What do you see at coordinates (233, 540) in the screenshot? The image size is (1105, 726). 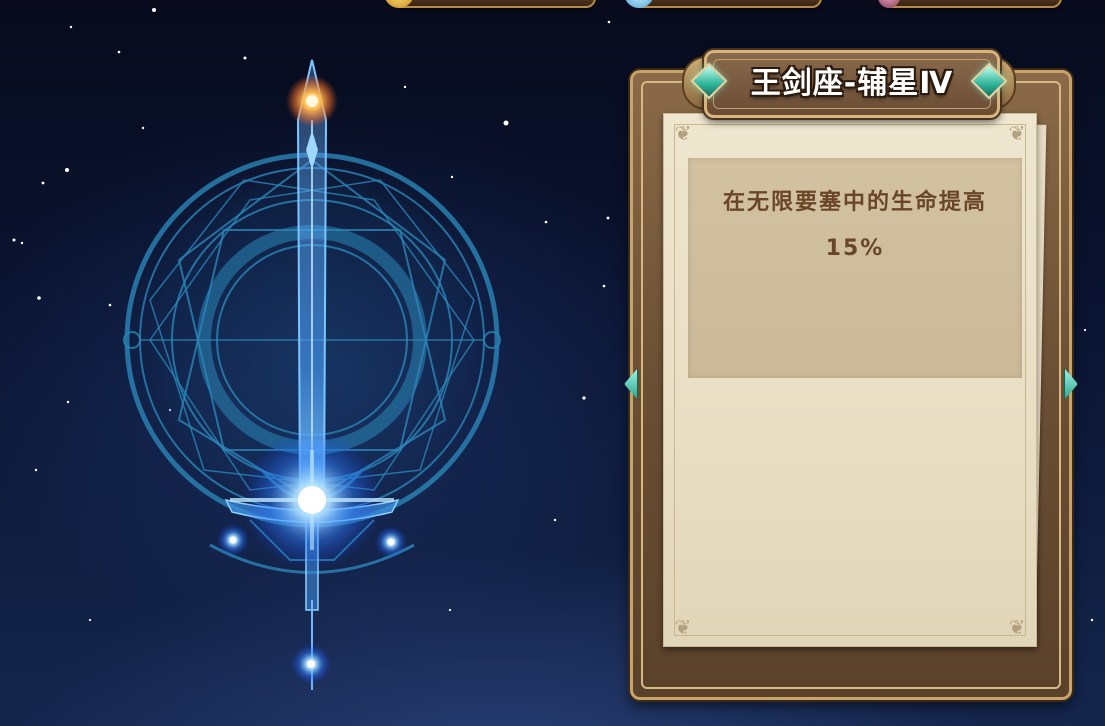 I see `star-node-left` at bounding box center [233, 540].